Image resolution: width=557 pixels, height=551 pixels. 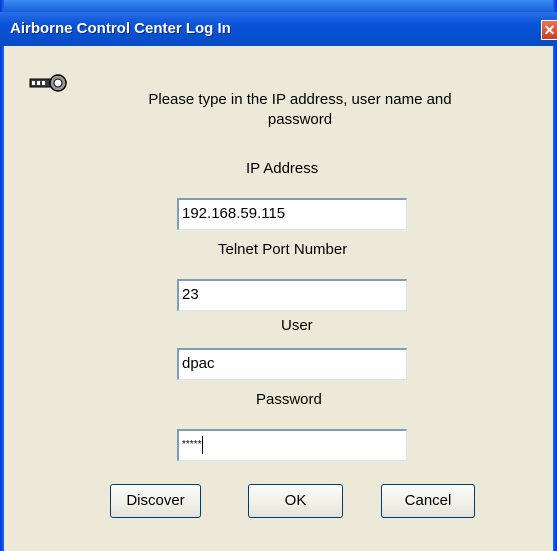 I want to click on text-caret, so click(x=203, y=445).